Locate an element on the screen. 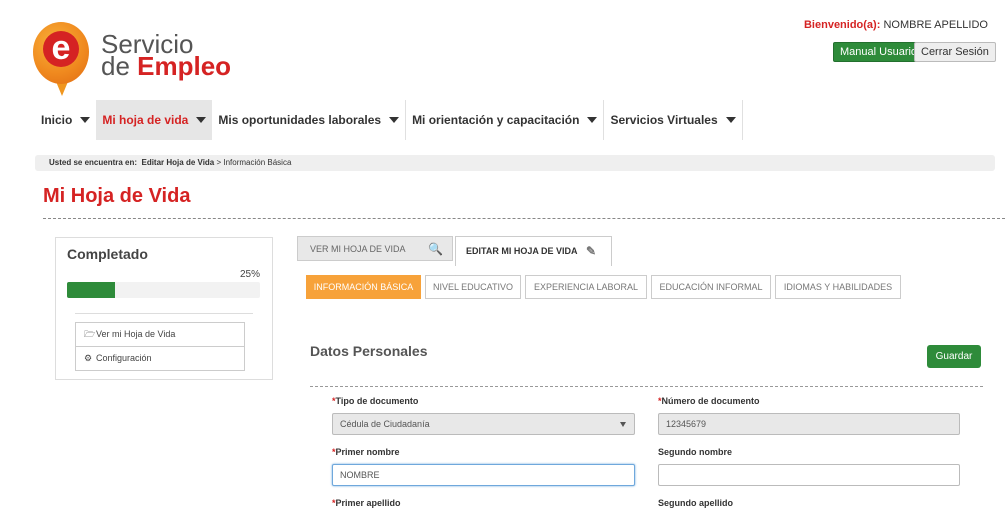 This screenshot has width=1005, height=510. progress-fill is located at coordinates (91, 290).